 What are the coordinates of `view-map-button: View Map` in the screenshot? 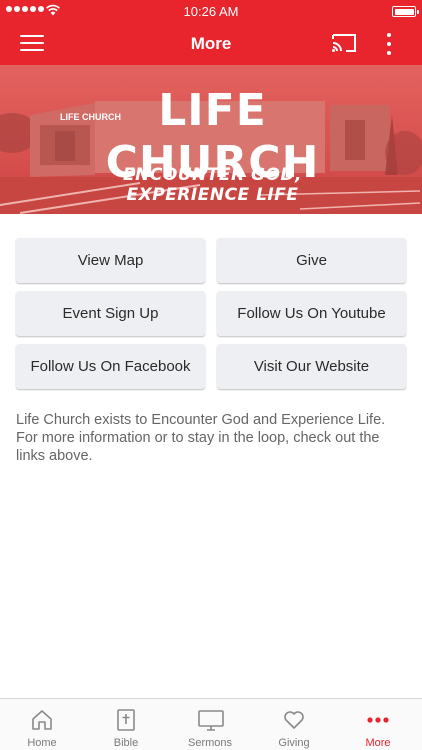 It's located at (110, 260).